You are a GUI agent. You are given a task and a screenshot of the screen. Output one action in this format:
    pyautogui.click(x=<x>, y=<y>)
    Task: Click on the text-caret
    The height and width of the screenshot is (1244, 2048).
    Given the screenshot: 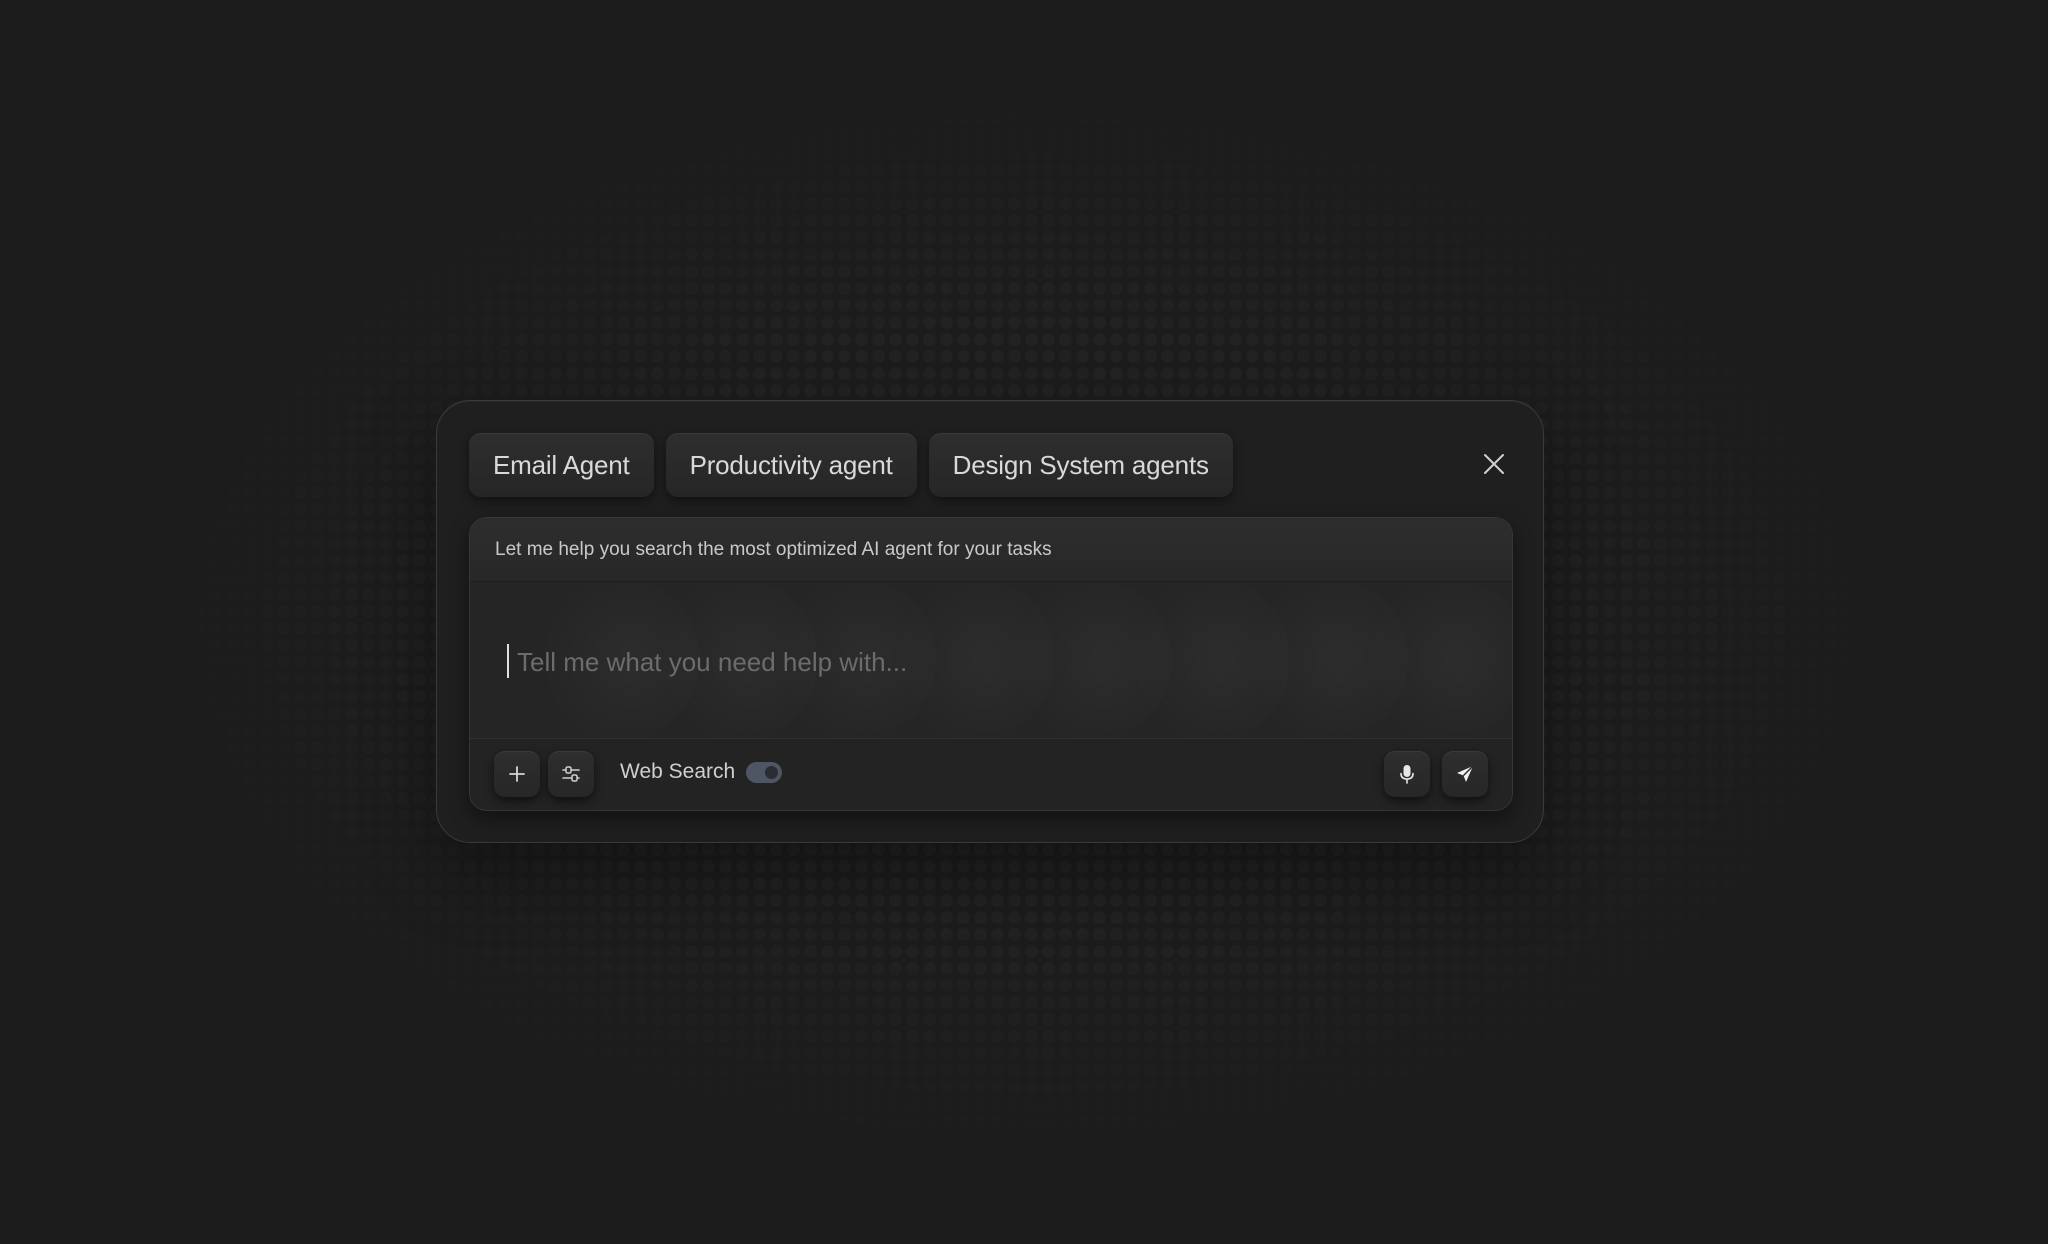 What is the action you would take?
    pyautogui.click(x=508, y=661)
    